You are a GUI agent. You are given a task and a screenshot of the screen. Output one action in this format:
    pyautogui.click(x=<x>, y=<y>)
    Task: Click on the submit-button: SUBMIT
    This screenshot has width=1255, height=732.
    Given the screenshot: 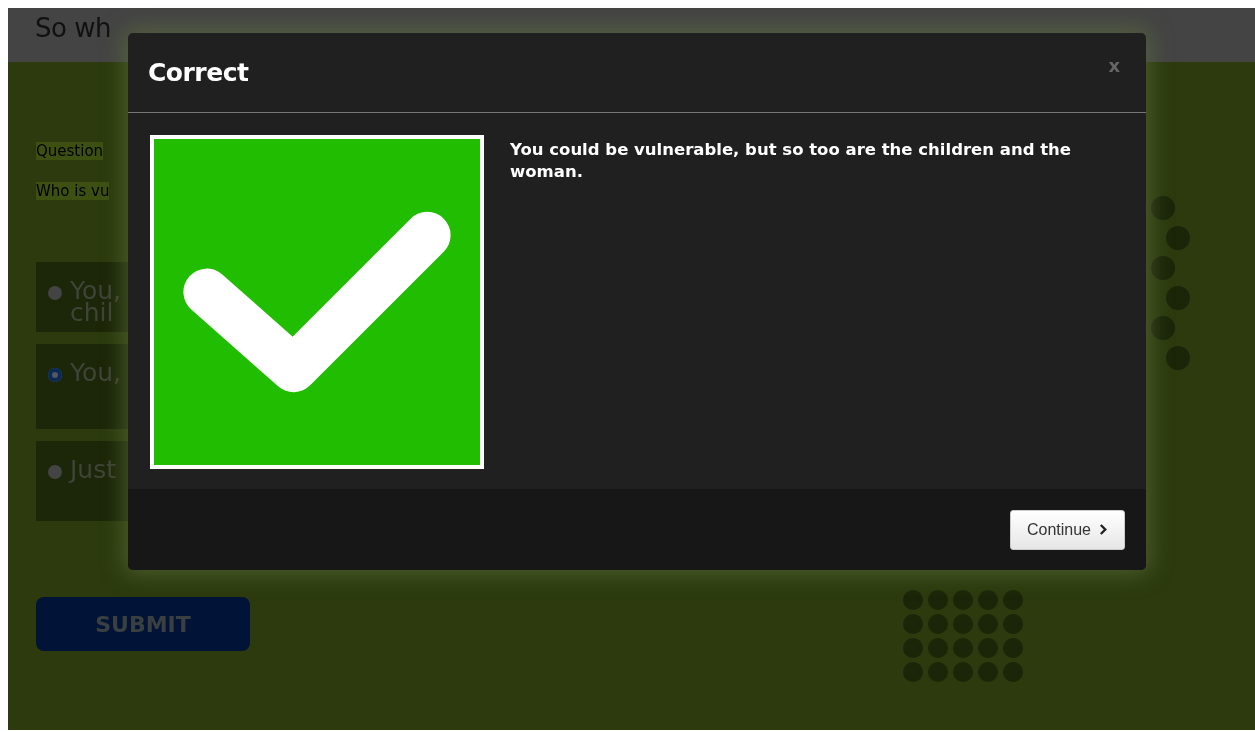 What is the action you would take?
    pyautogui.click(x=143, y=624)
    